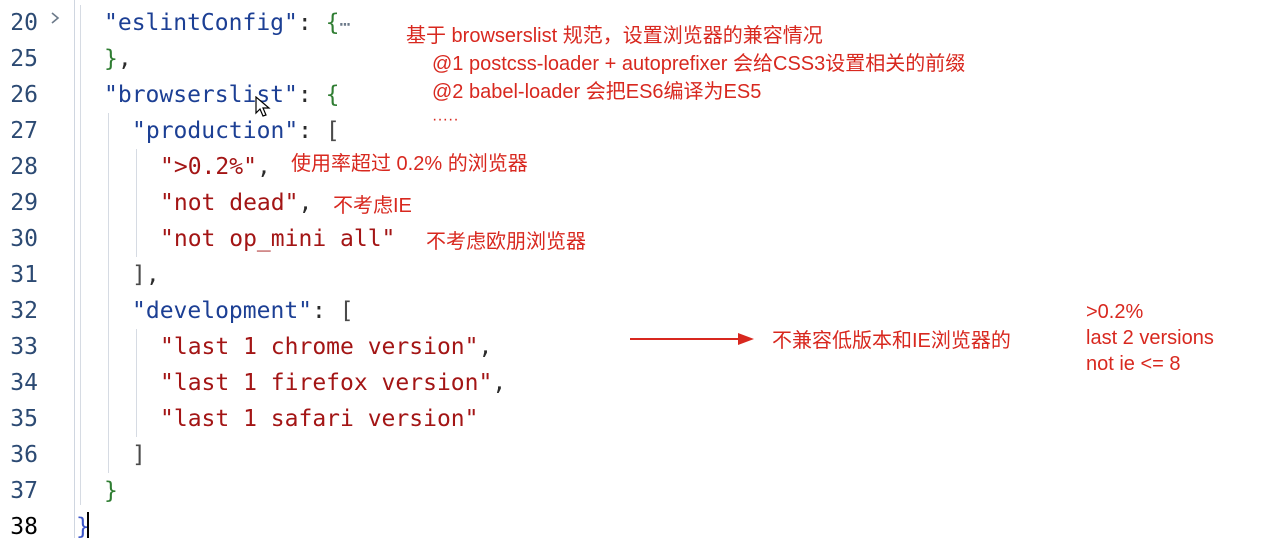 The width and height of the screenshot is (1276, 538). I want to click on text-cursor, so click(88, 525).